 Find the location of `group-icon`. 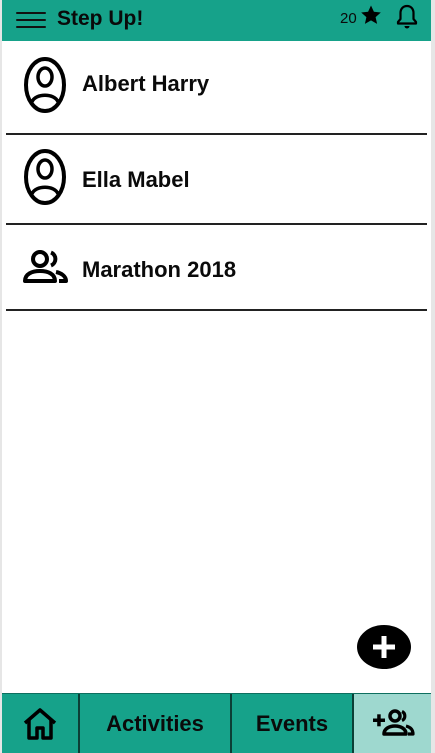

group-icon is located at coordinates (45, 266).